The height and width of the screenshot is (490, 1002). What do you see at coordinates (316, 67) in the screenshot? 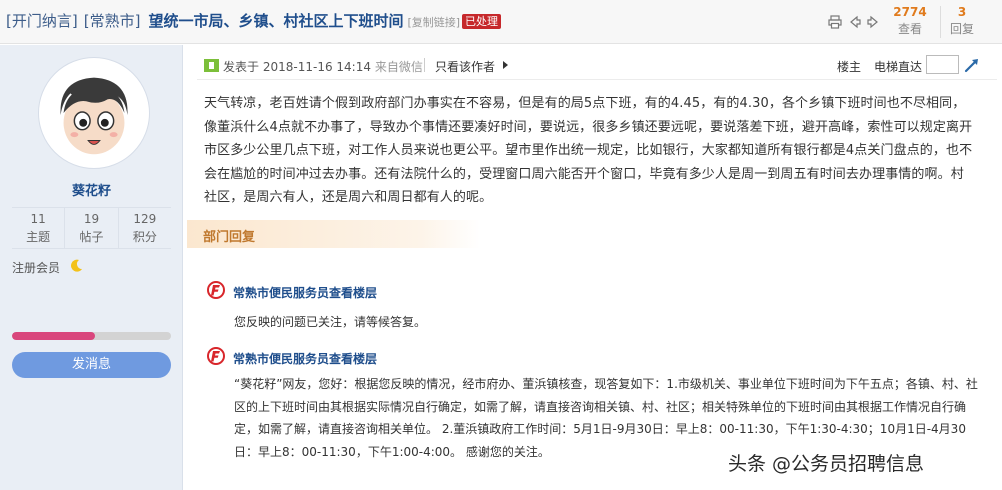
I see `post-datetime: 2018-11-16 14:14` at bounding box center [316, 67].